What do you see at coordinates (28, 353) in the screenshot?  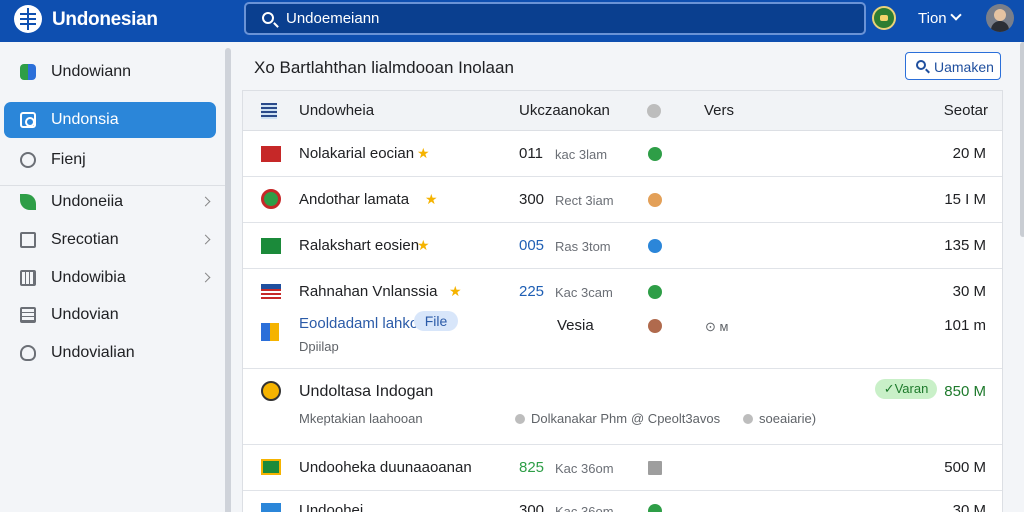 I see `badge-icon` at bounding box center [28, 353].